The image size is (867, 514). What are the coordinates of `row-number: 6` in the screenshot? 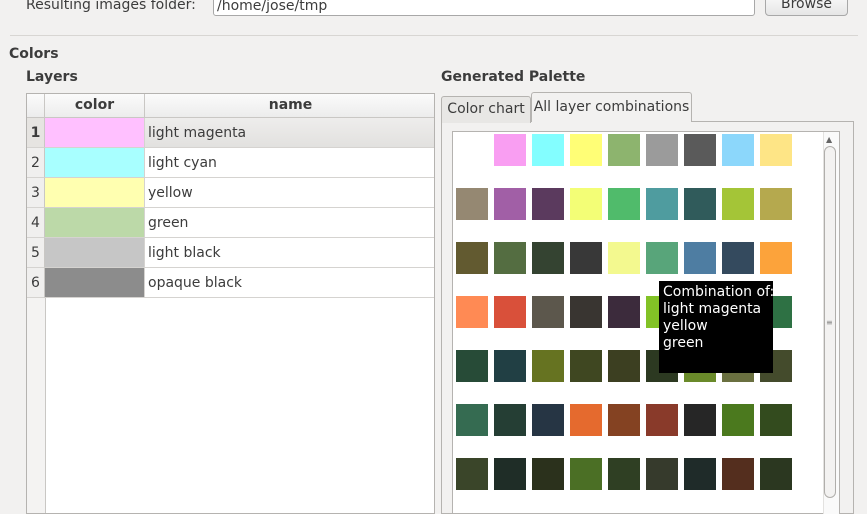 It's located at (36, 283).